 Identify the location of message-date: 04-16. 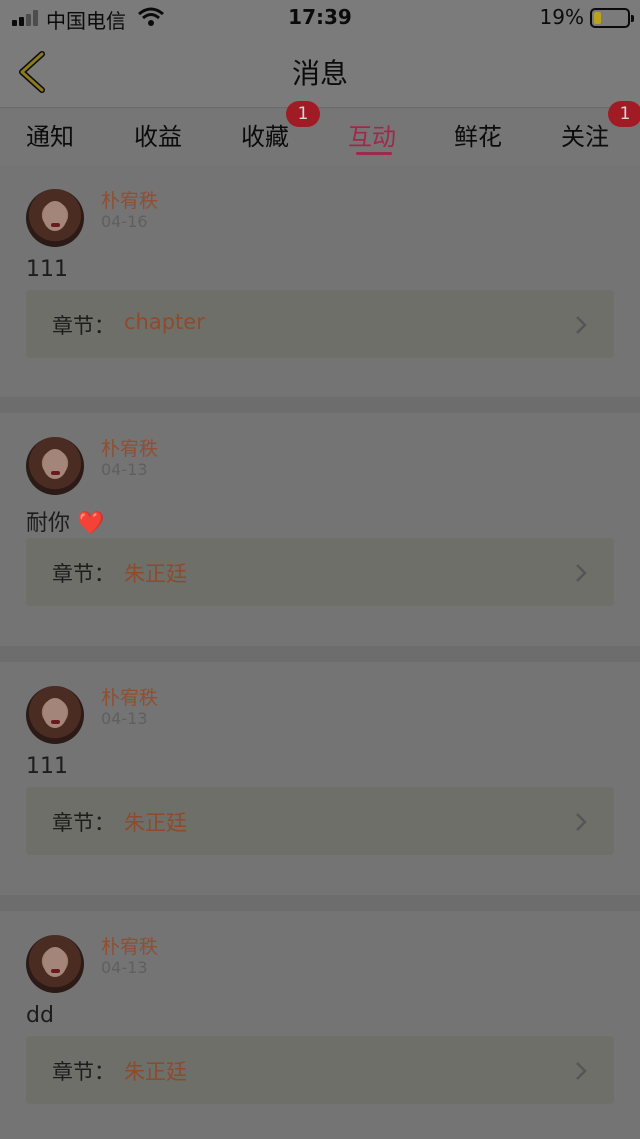
(124, 221).